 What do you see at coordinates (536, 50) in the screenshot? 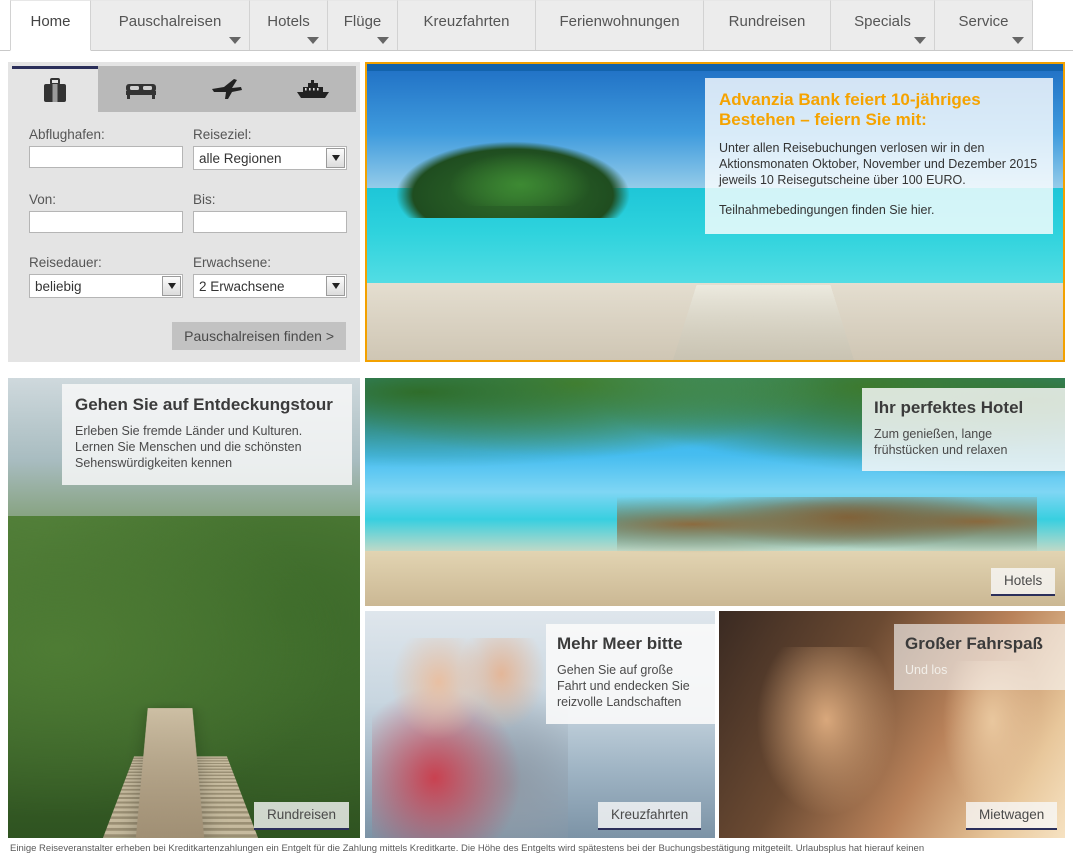
I see `nav-bottom-rule` at bounding box center [536, 50].